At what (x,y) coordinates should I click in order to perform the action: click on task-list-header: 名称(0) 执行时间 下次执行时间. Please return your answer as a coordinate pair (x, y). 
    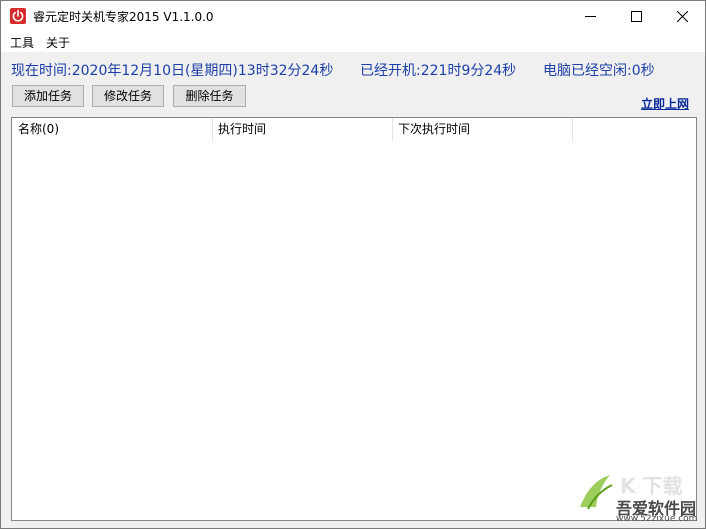
    Looking at the image, I should click on (354, 130).